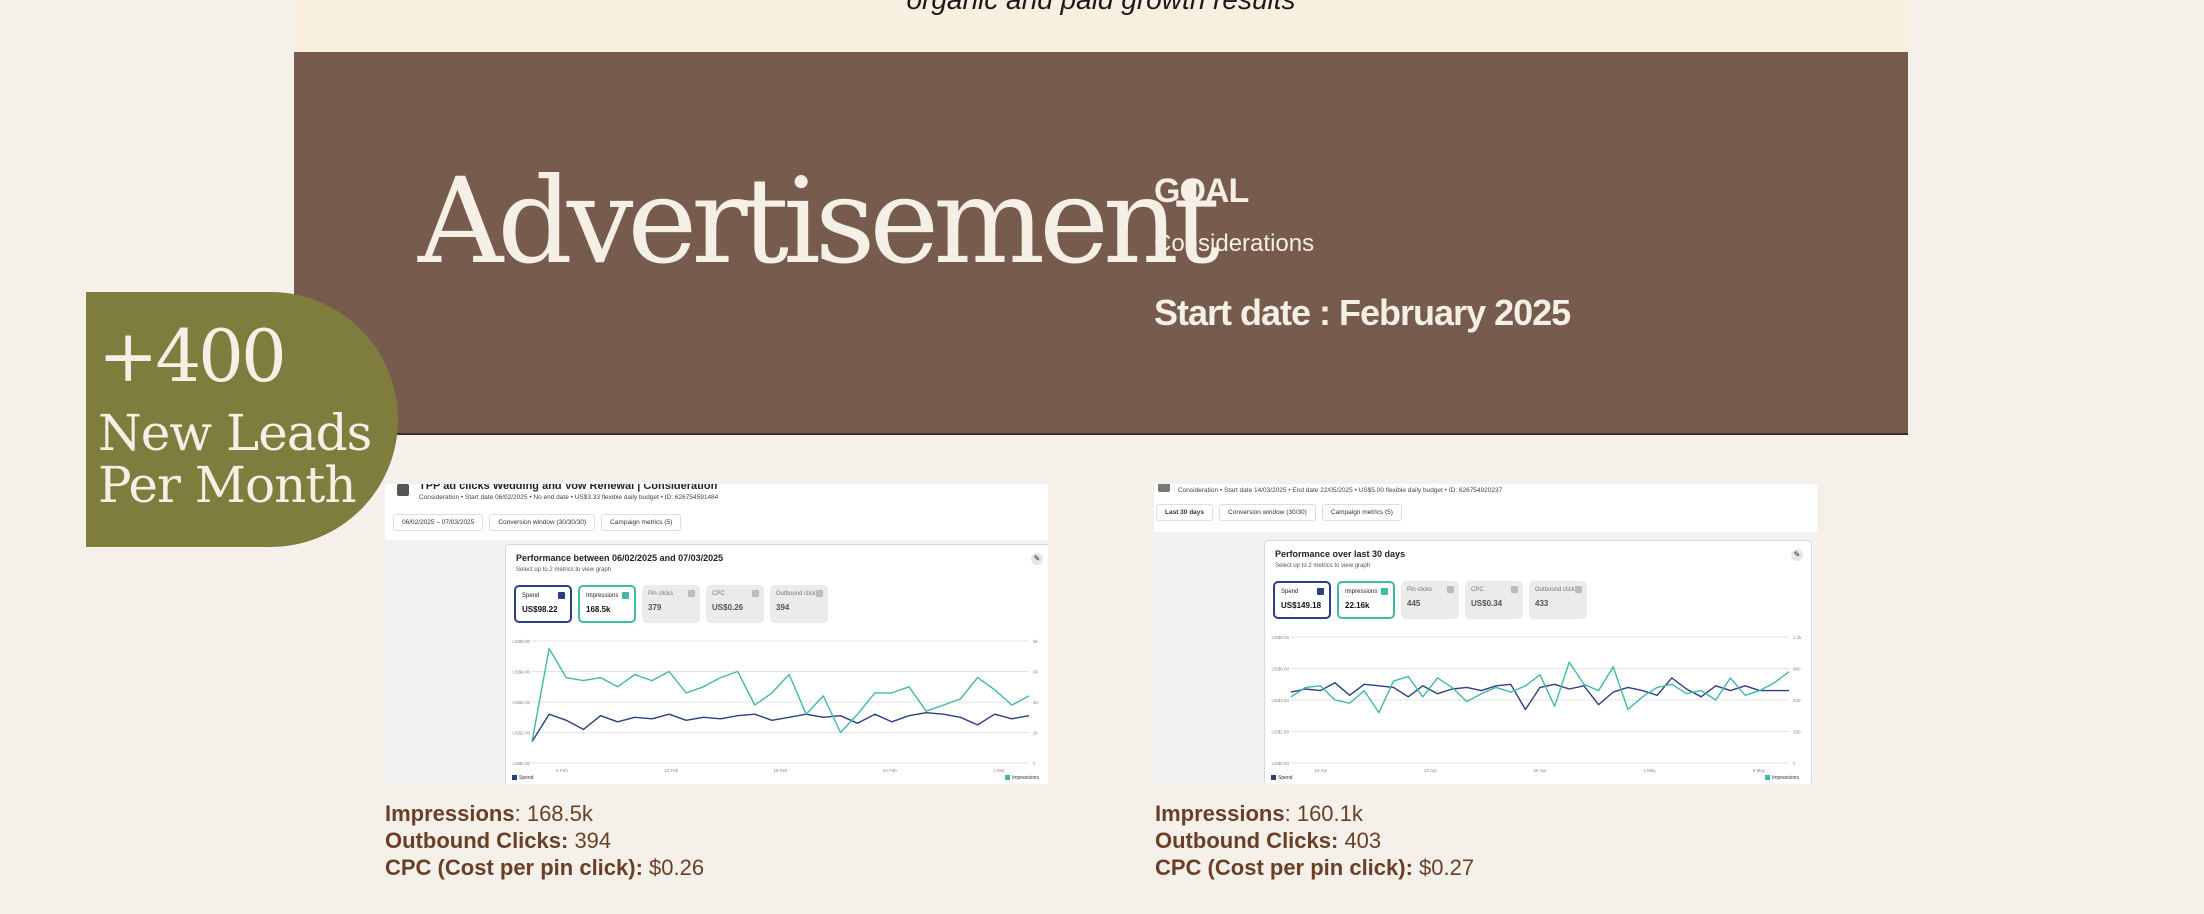  Describe the element at coordinates (498, 840) in the screenshot. I see `stat-outbound-clicks: Outbound Clicks: 394` at that location.